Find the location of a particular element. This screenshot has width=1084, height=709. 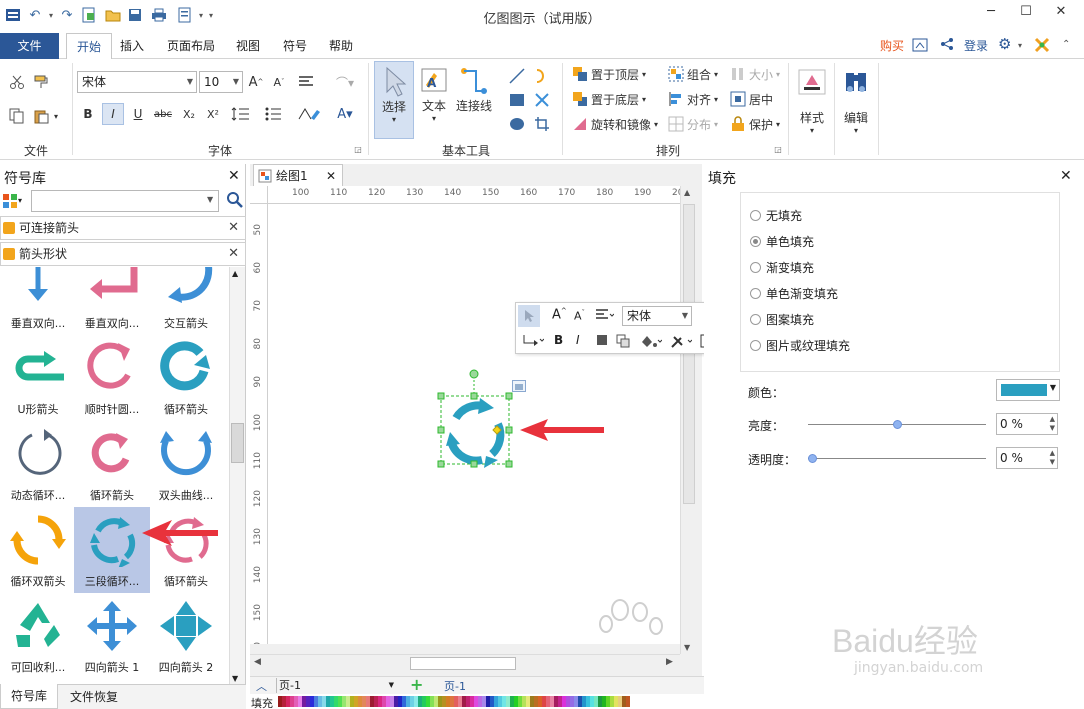

bring-to-front-button: 置于顶层 ▾ is located at coordinates (609, 74).